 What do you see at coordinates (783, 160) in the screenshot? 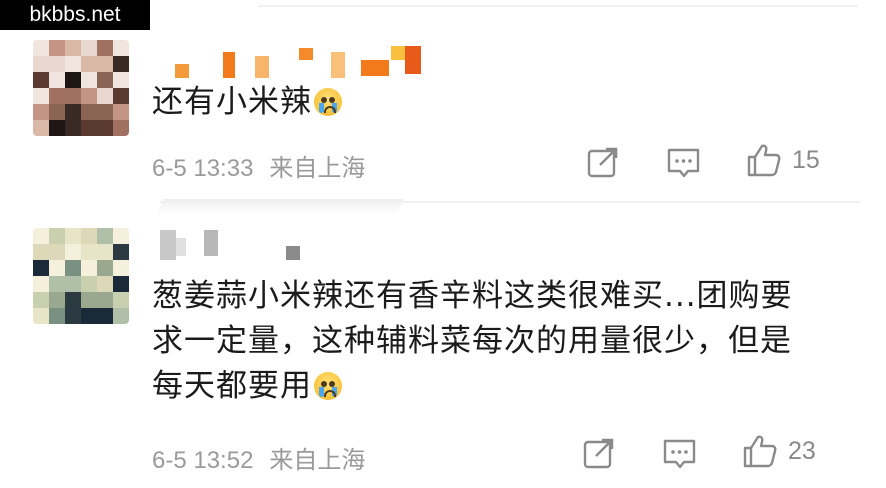
I see `like-button: 15` at bounding box center [783, 160].